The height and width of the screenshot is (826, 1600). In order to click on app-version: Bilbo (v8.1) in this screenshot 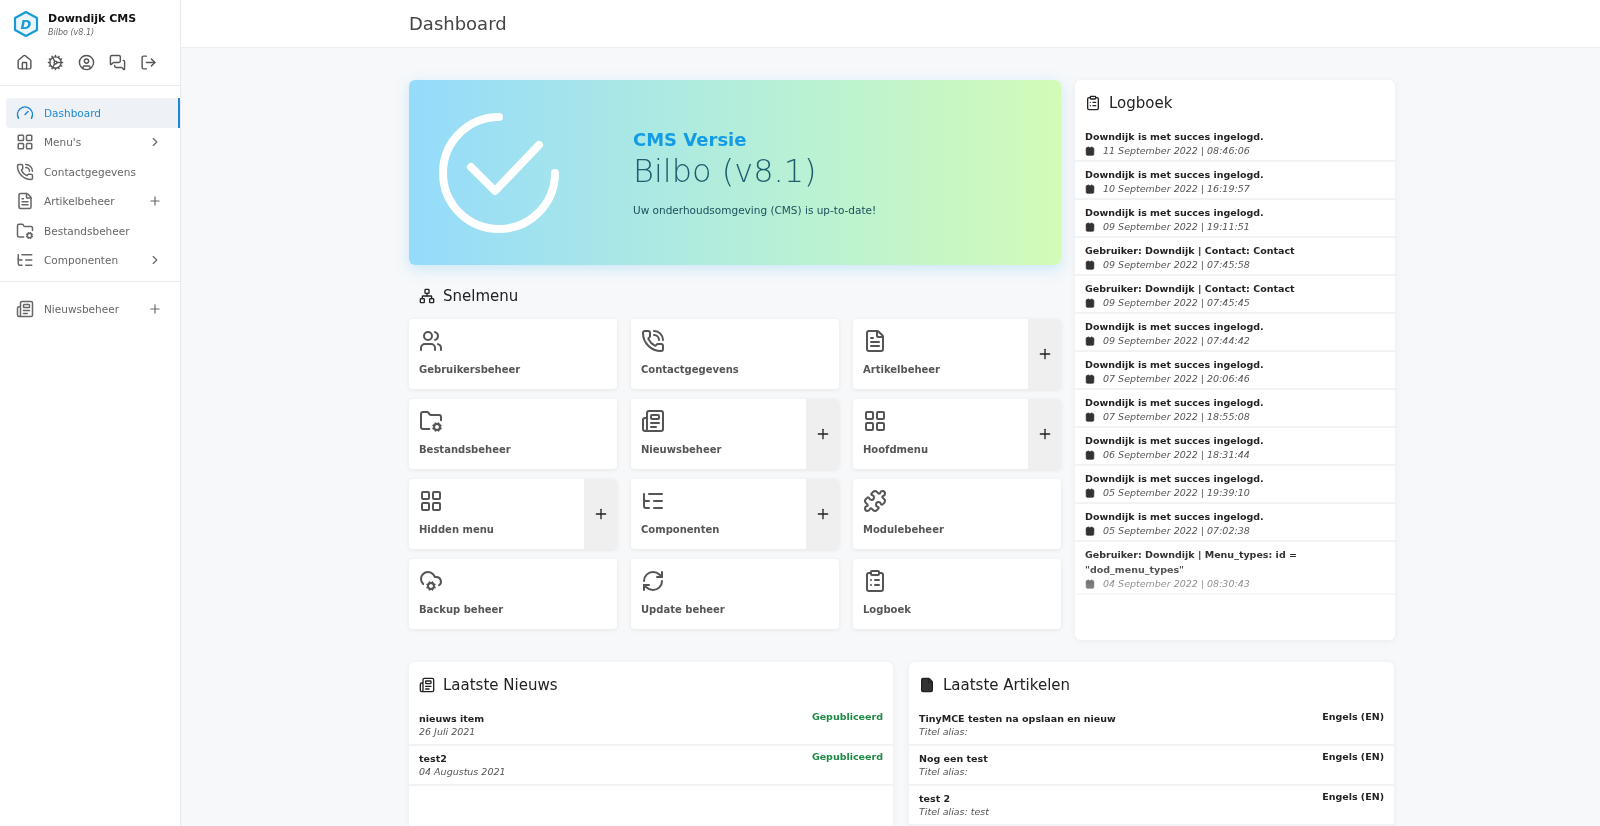, I will do `click(72, 32)`.